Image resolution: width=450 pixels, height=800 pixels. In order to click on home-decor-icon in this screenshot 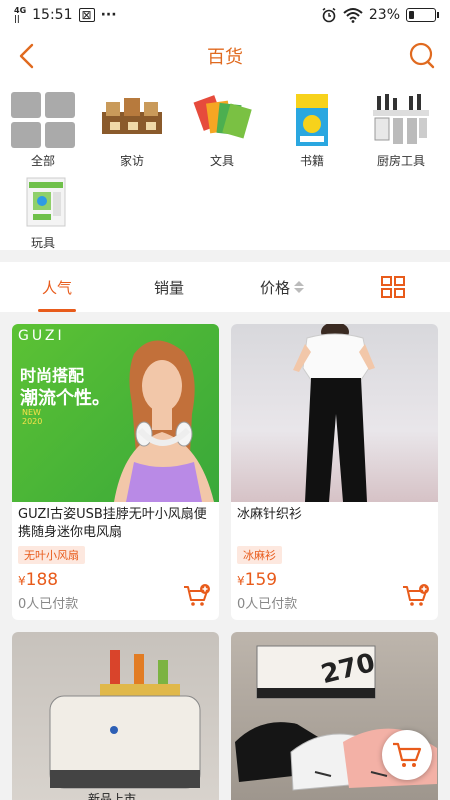, I will do `click(132, 120)`.